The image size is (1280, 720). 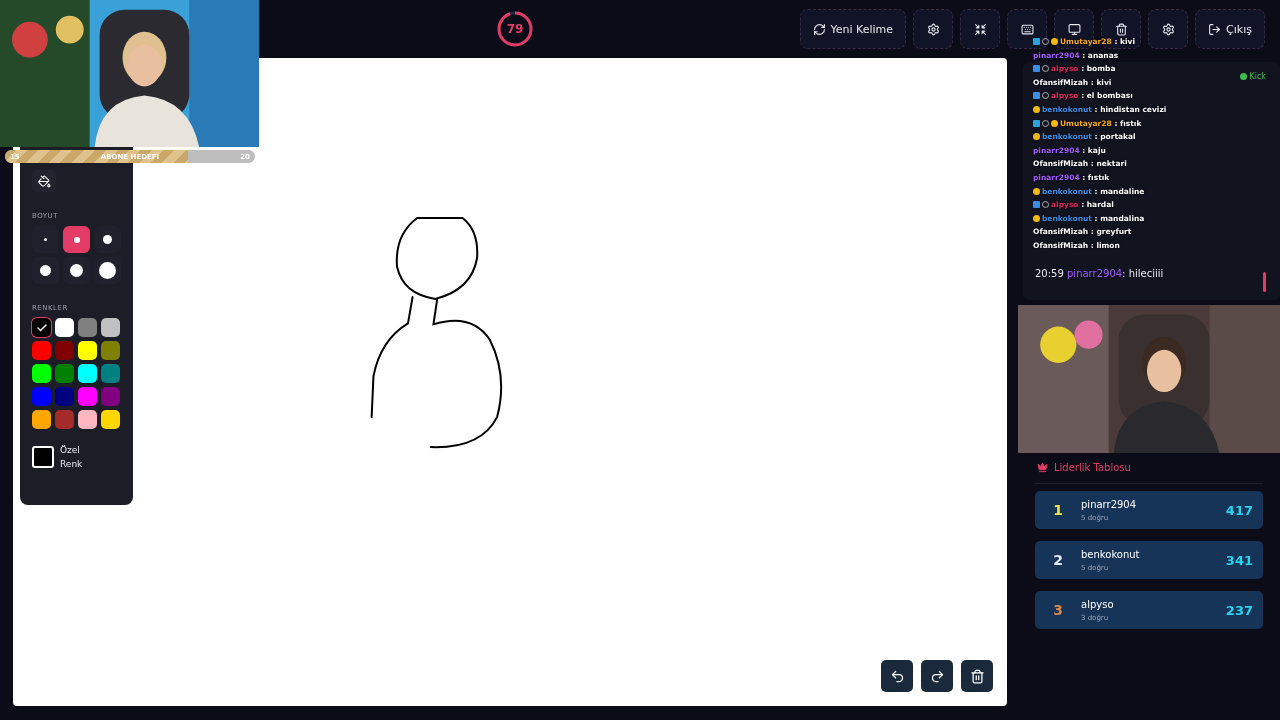 I want to click on trash-button, so click(x=977, y=676).